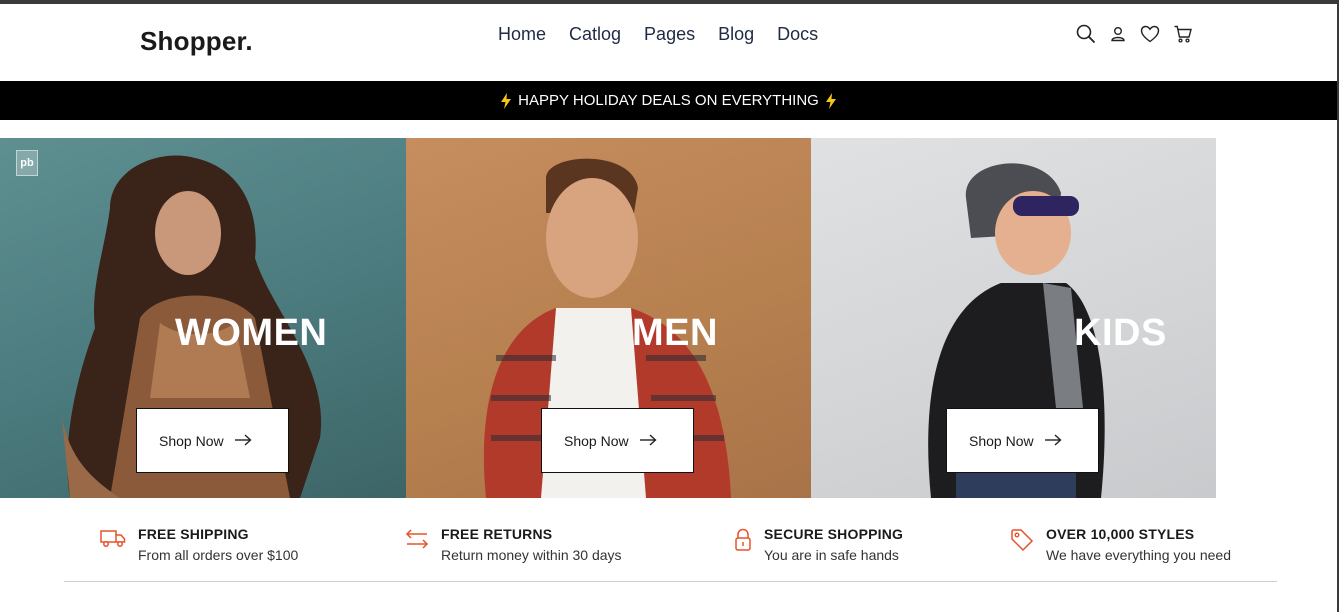 Image resolution: width=1339 pixels, height=612 pixels. What do you see at coordinates (1118, 34) in the screenshot?
I see `user-icon` at bounding box center [1118, 34].